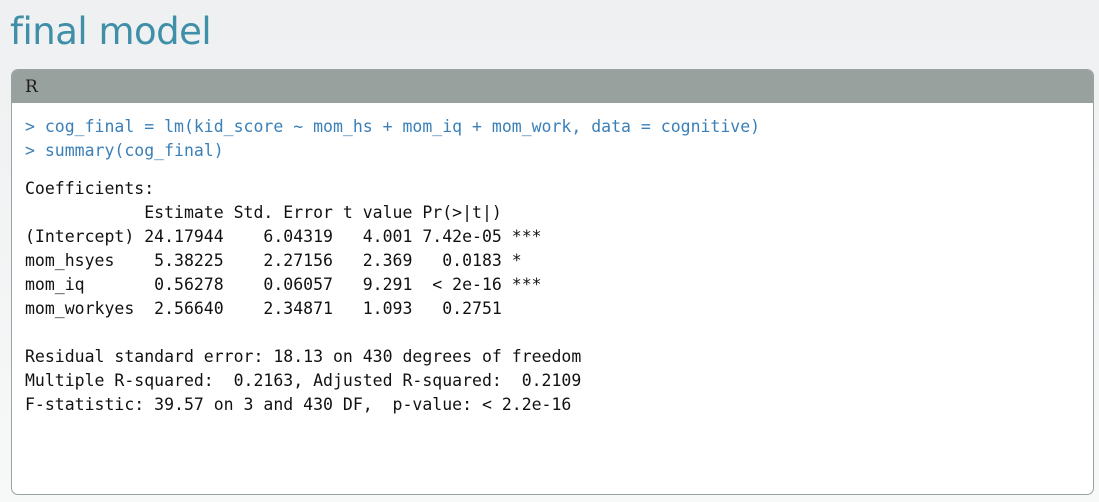  Describe the element at coordinates (124, 150) in the screenshot. I see `code-line-command: > summary(cog_final)` at that location.